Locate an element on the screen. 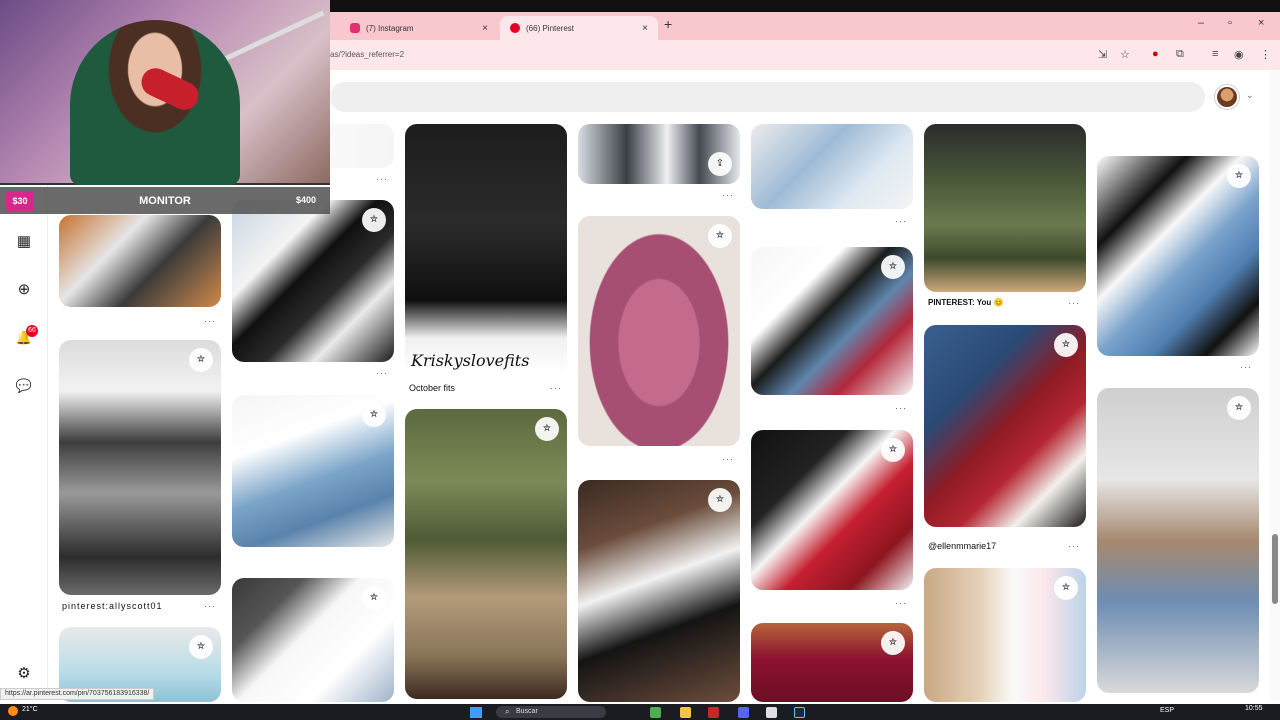 The width and height of the screenshot is (1280, 720). weather-text: 21°C is located at coordinates (30, 709).